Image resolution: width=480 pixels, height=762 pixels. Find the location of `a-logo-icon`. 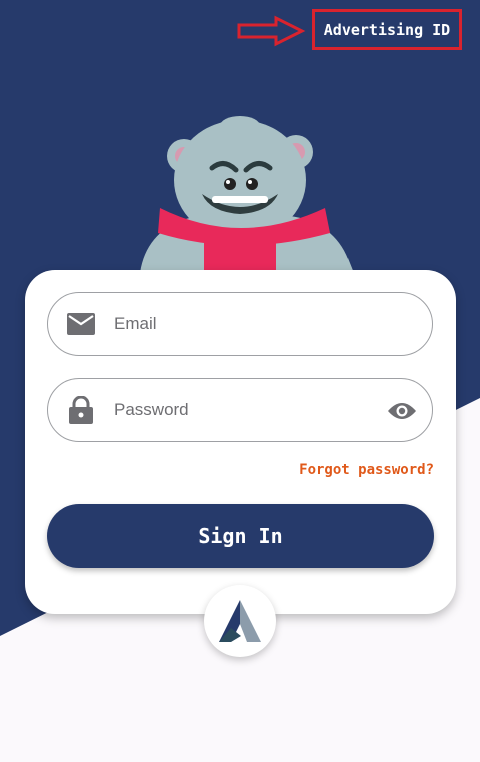

a-logo-icon is located at coordinates (240, 621).